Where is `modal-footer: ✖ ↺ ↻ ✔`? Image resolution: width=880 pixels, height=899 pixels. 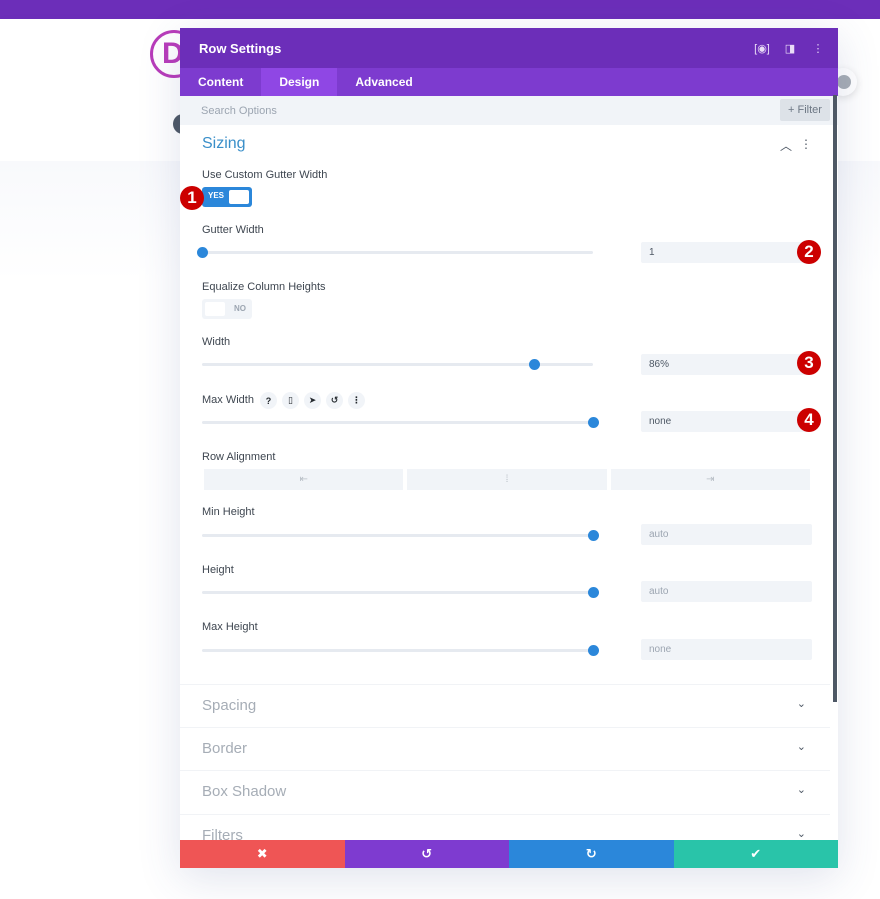
modal-footer: ✖ ↺ ↻ ✔ is located at coordinates (509, 854).